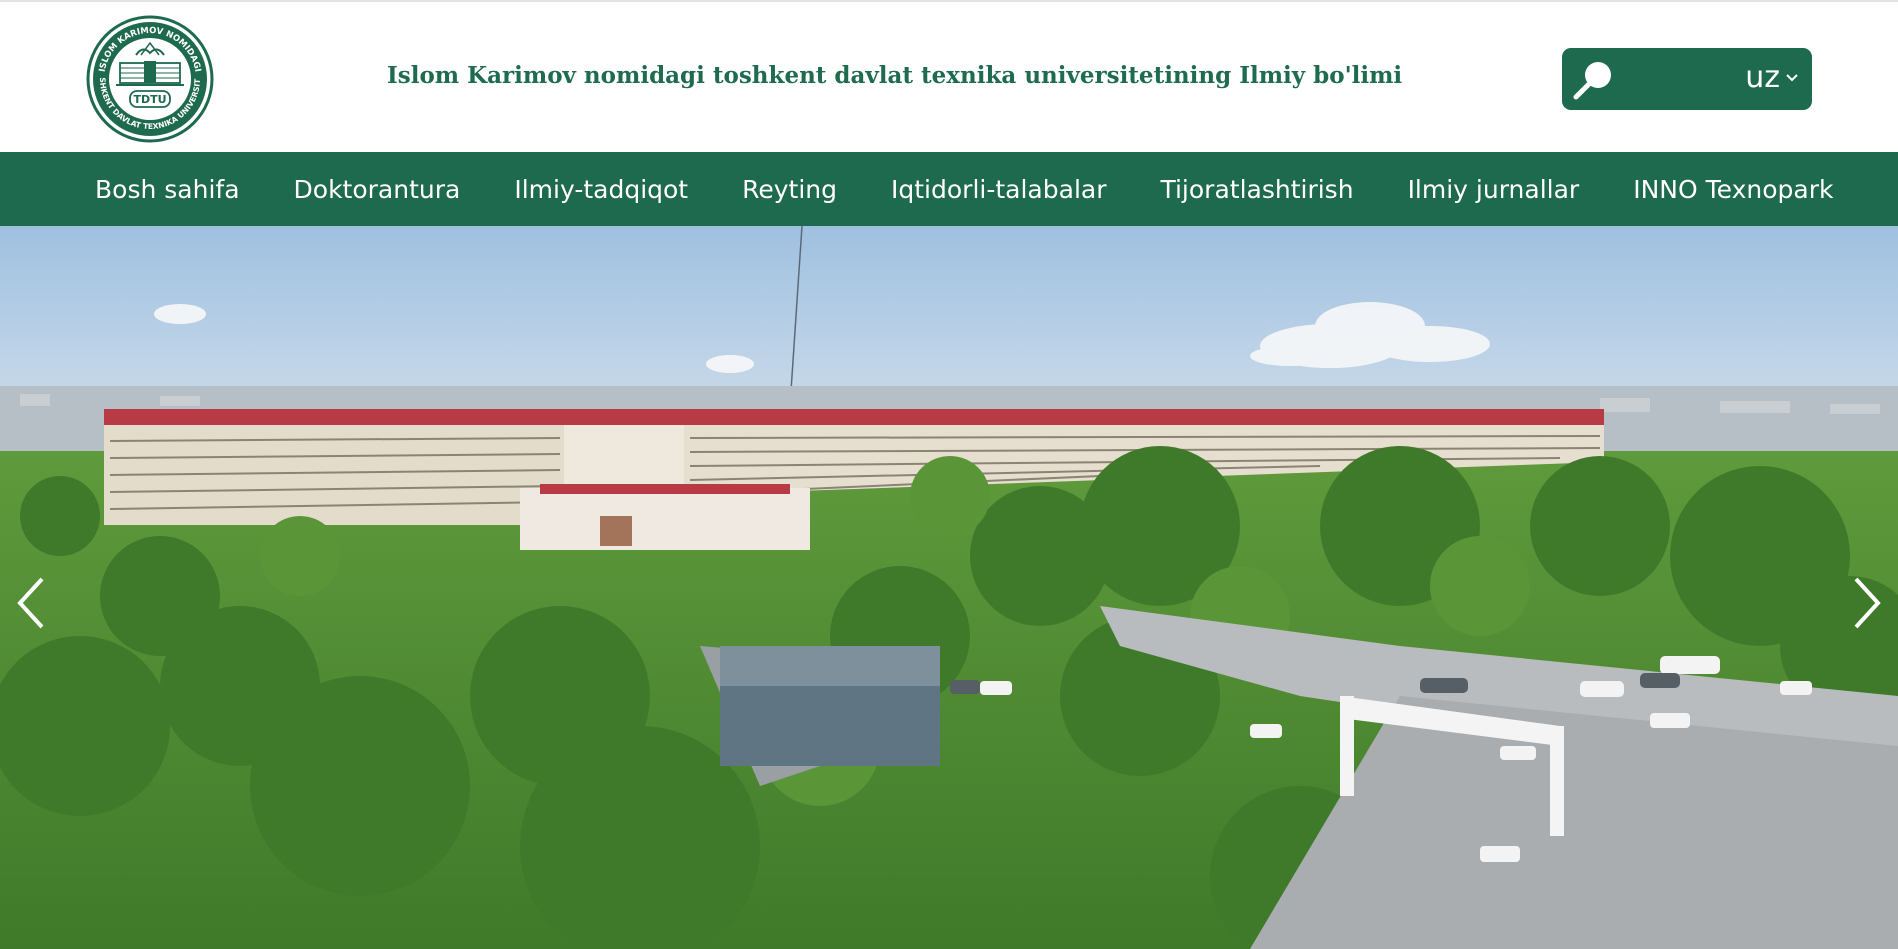  Describe the element at coordinates (601, 189) in the screenshot. I see `nav-item-ilmiy-tadqiqot: Ilmiy-tadqiqot` at that location.